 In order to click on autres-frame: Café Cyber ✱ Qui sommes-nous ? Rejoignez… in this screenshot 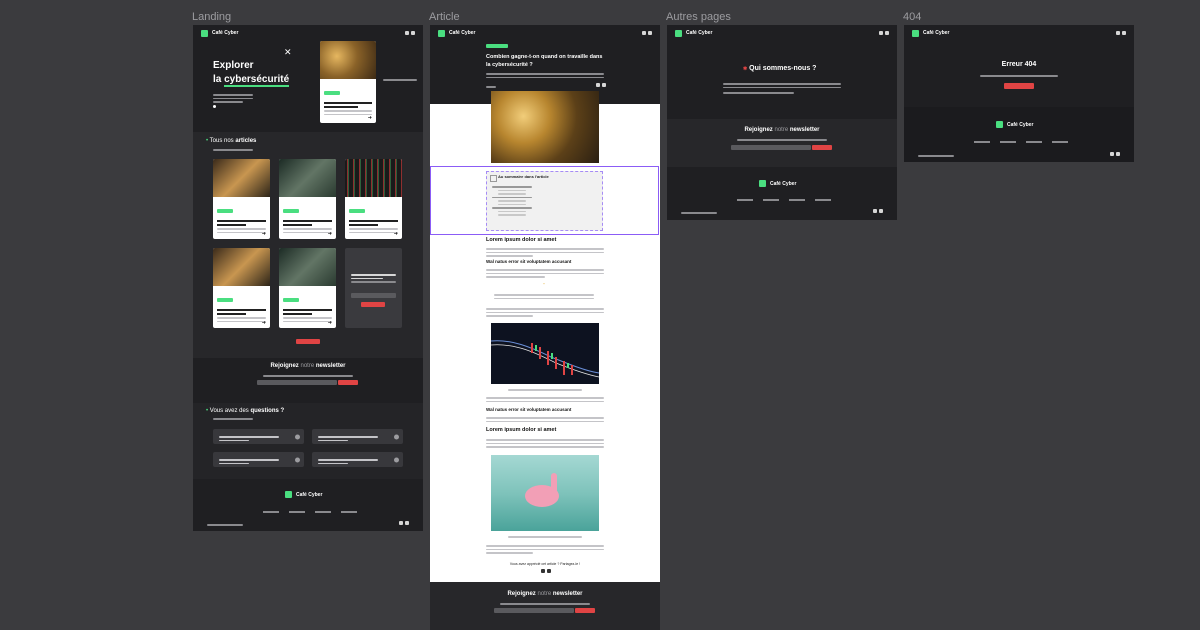, I will do `click(782, 122)`.